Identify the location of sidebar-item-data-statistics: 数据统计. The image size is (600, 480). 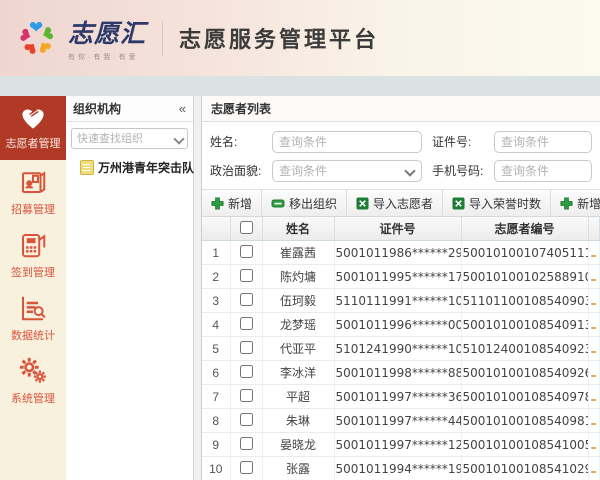
(33, 317).